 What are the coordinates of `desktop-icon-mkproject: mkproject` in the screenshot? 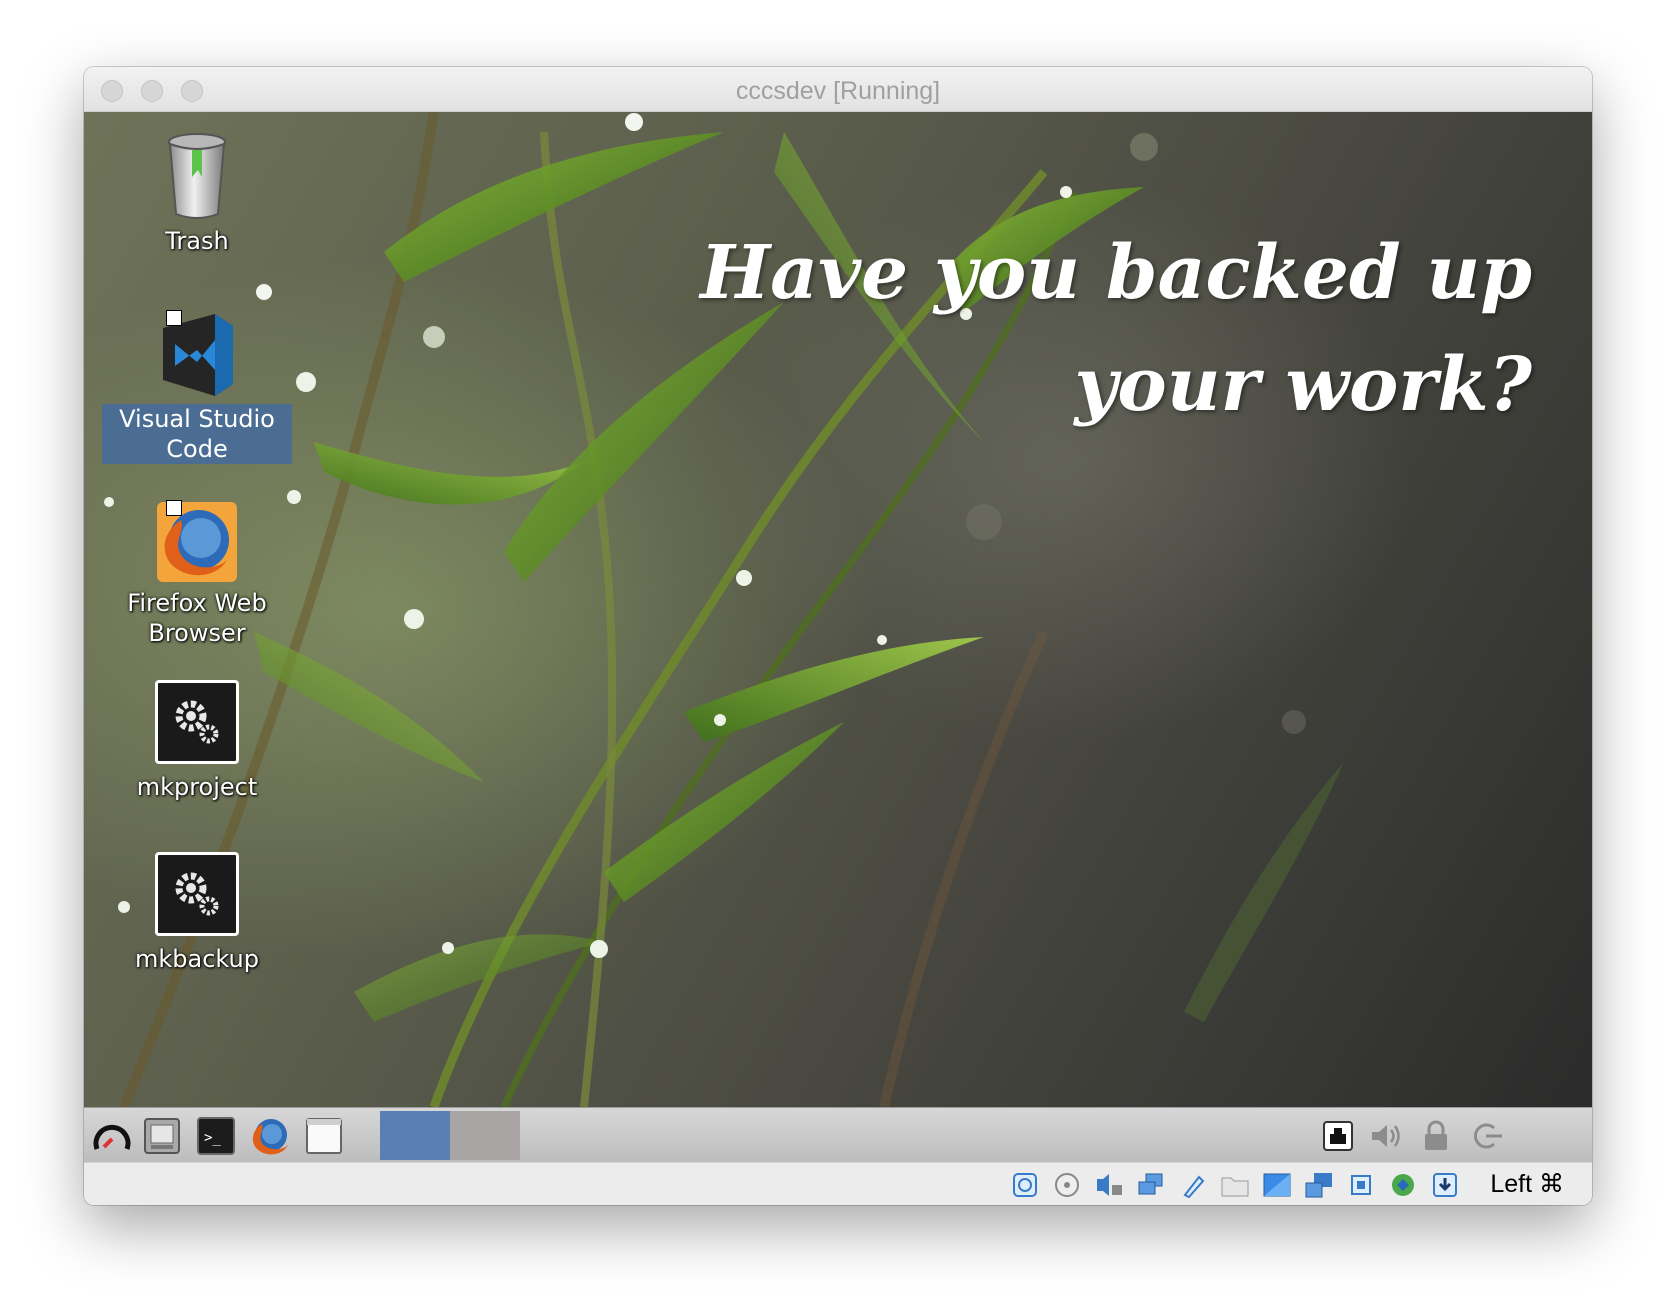 It's located at (197, 741).